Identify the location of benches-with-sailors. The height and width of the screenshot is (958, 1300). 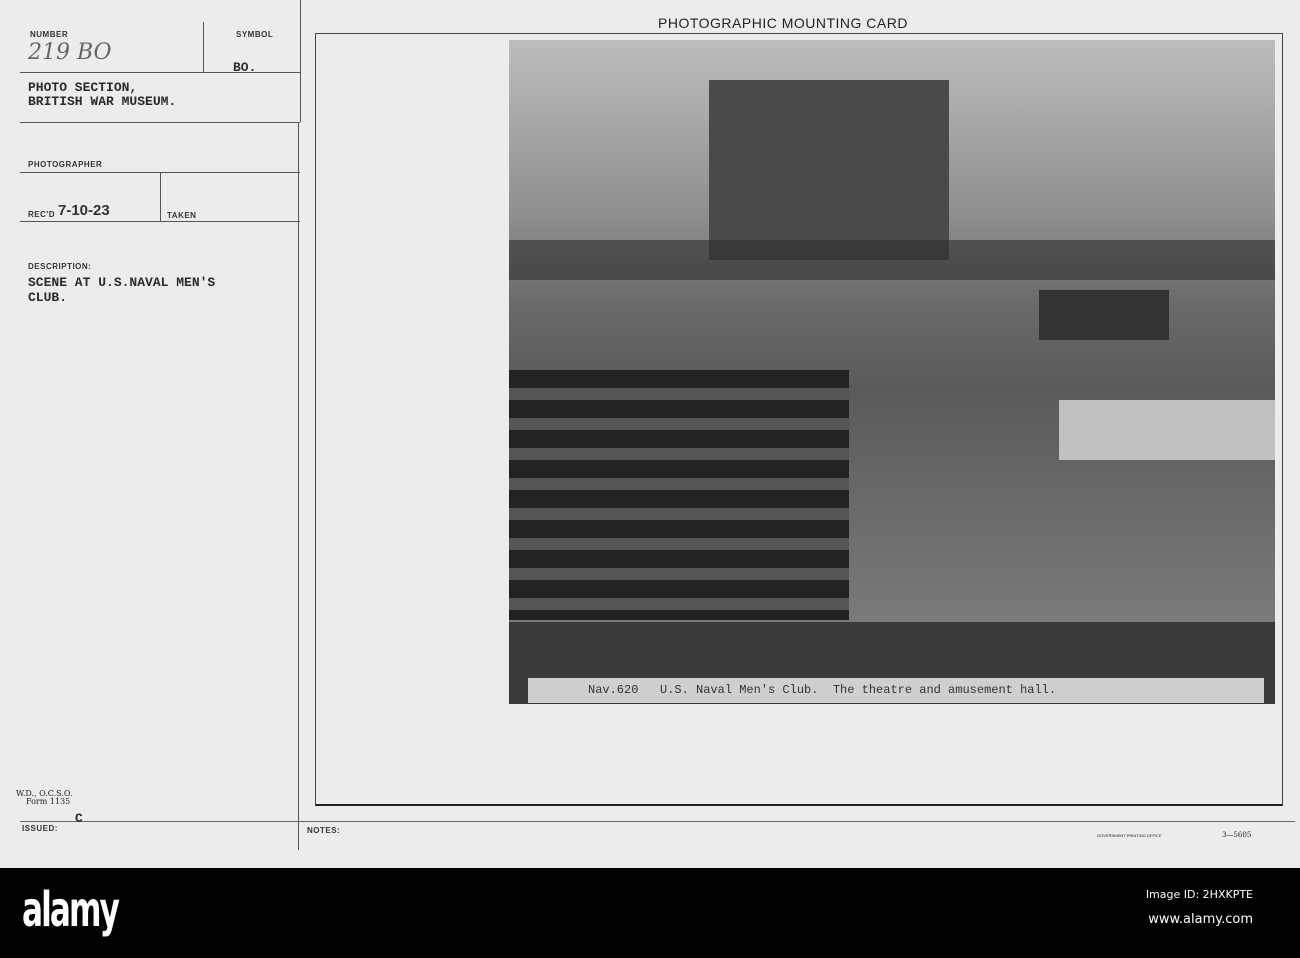
(679, 495).